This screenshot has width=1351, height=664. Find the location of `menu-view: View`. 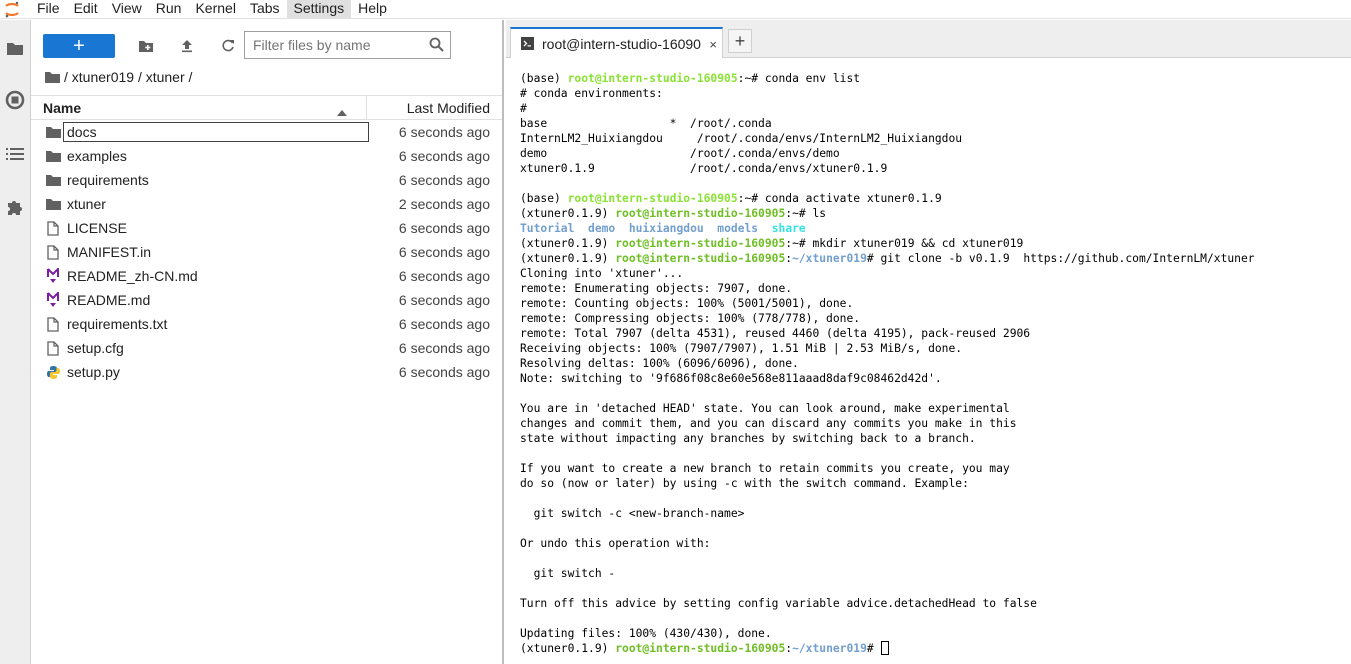

menu-view: View is located at coordinates (127, 9).